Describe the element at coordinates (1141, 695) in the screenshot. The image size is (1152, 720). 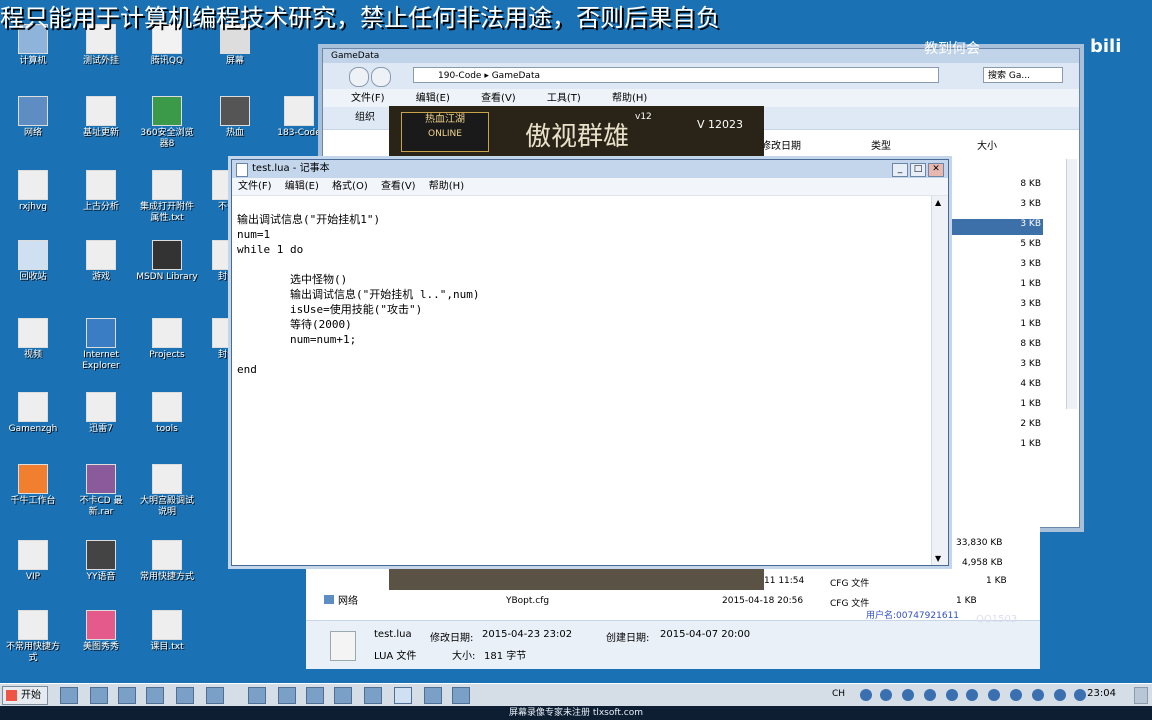
I see `show-desktop-button` at that location.